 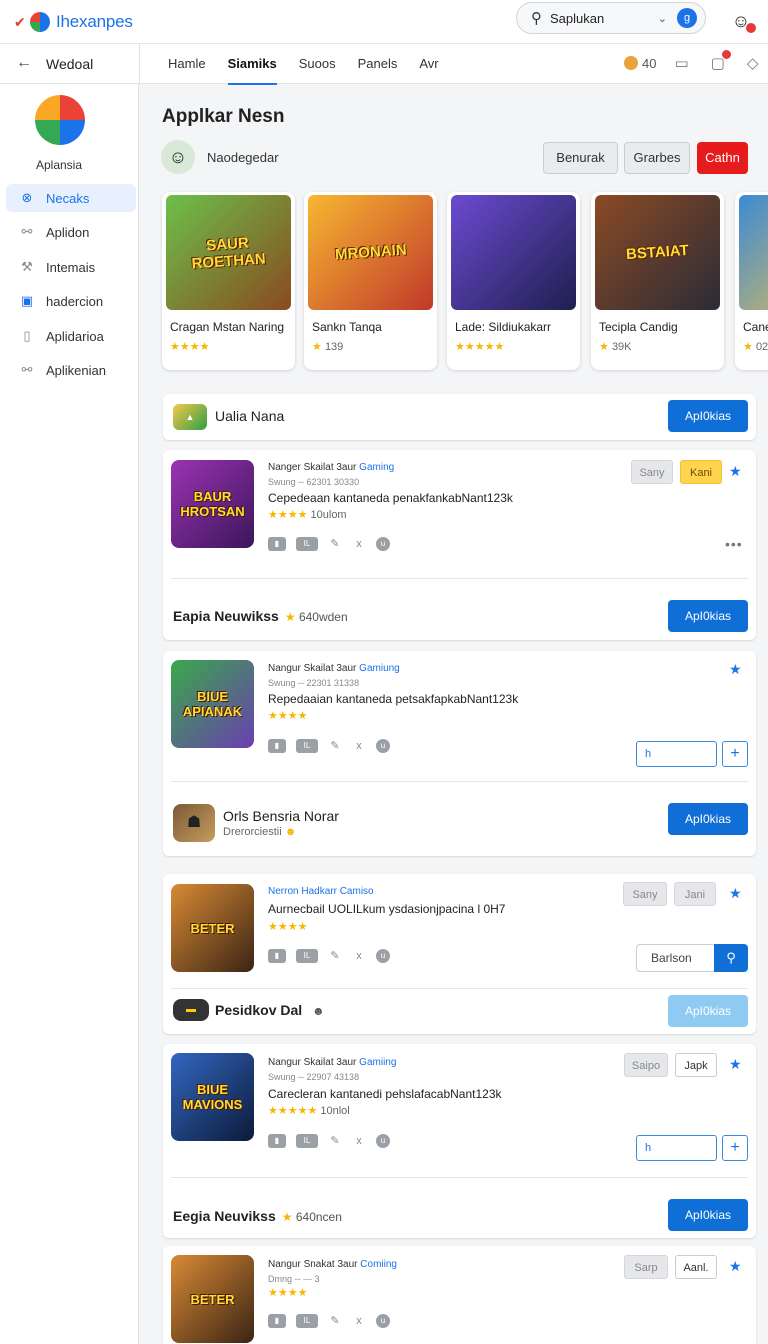 I want to click on app-thumbnail: BAUR HROTSAN, so click(x=212, y=504).